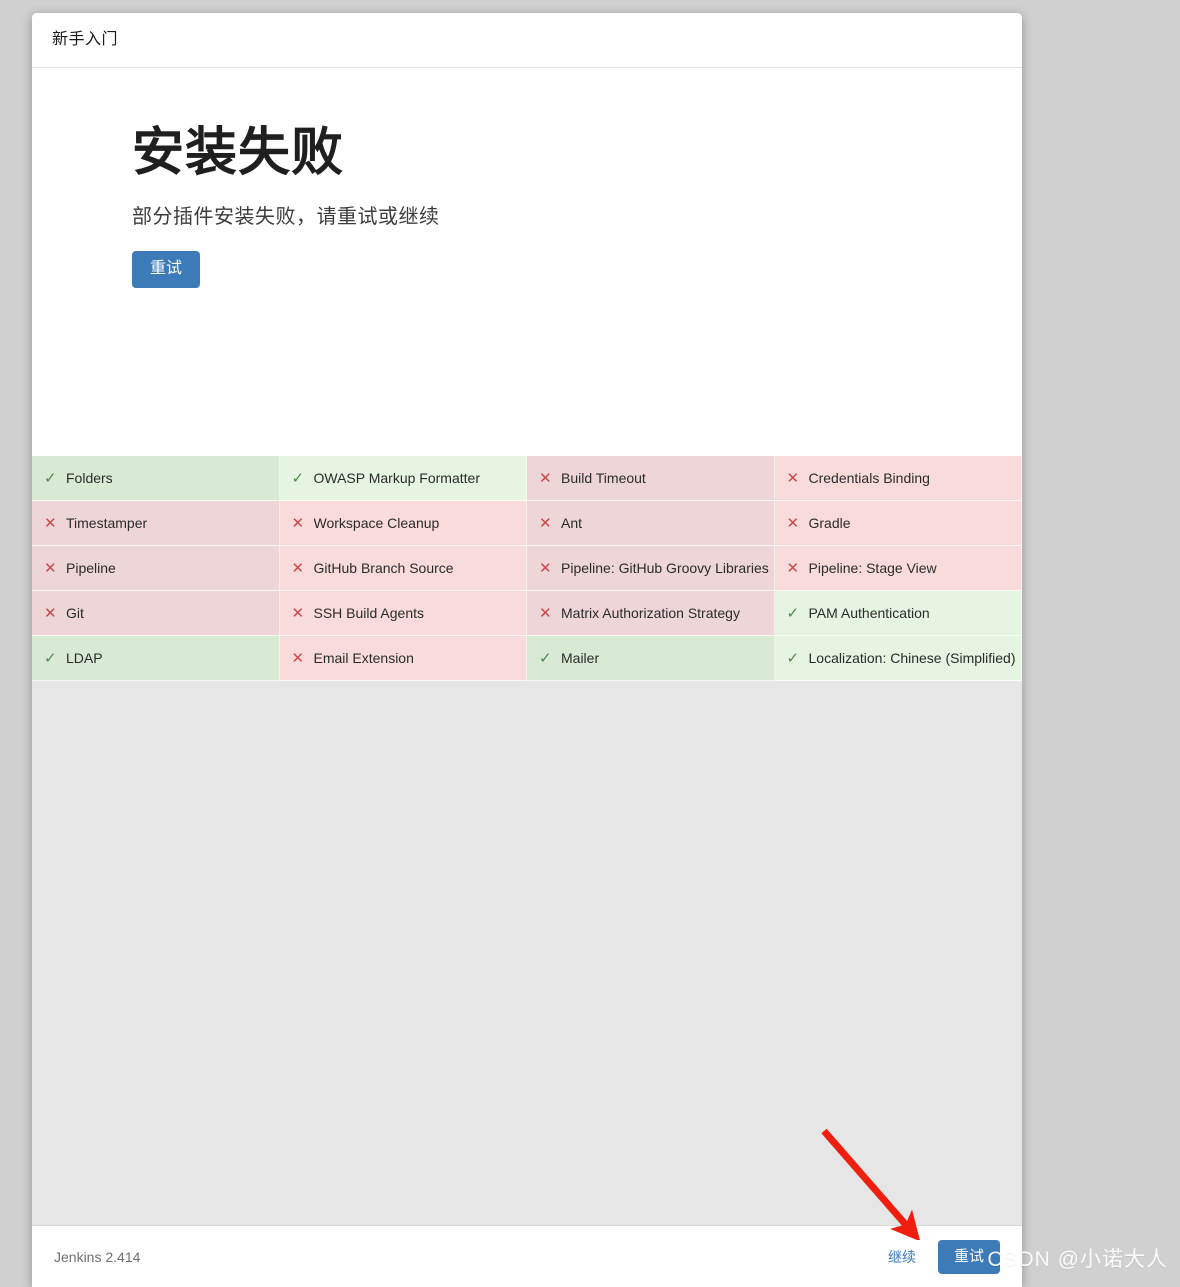 Image resolution: width=1180 pixels, height=1287 pixels. What do you see at coordinates (286, 216) in the screenshot?
I see `install-status-subtitle: 部分插件安装失败，请重试或继续` at bounding box center [286, 216].